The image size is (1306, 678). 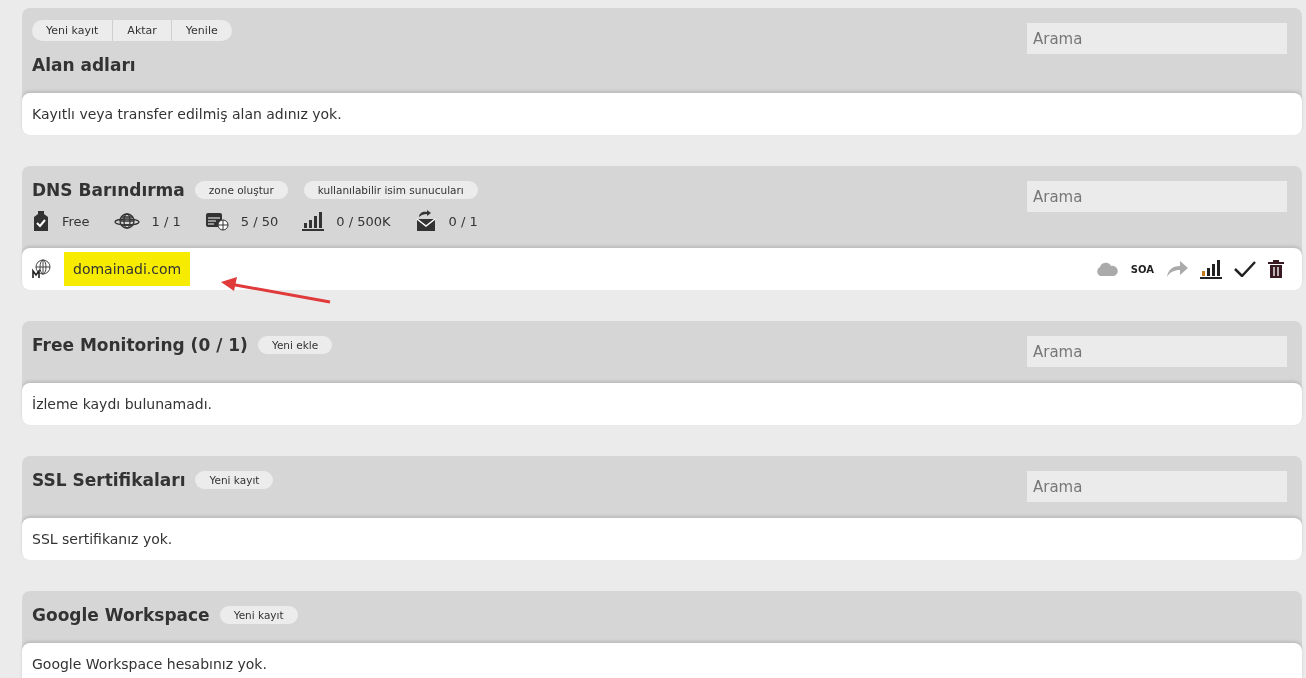 I want to click on check-icon, so click(x=1245, y=269).